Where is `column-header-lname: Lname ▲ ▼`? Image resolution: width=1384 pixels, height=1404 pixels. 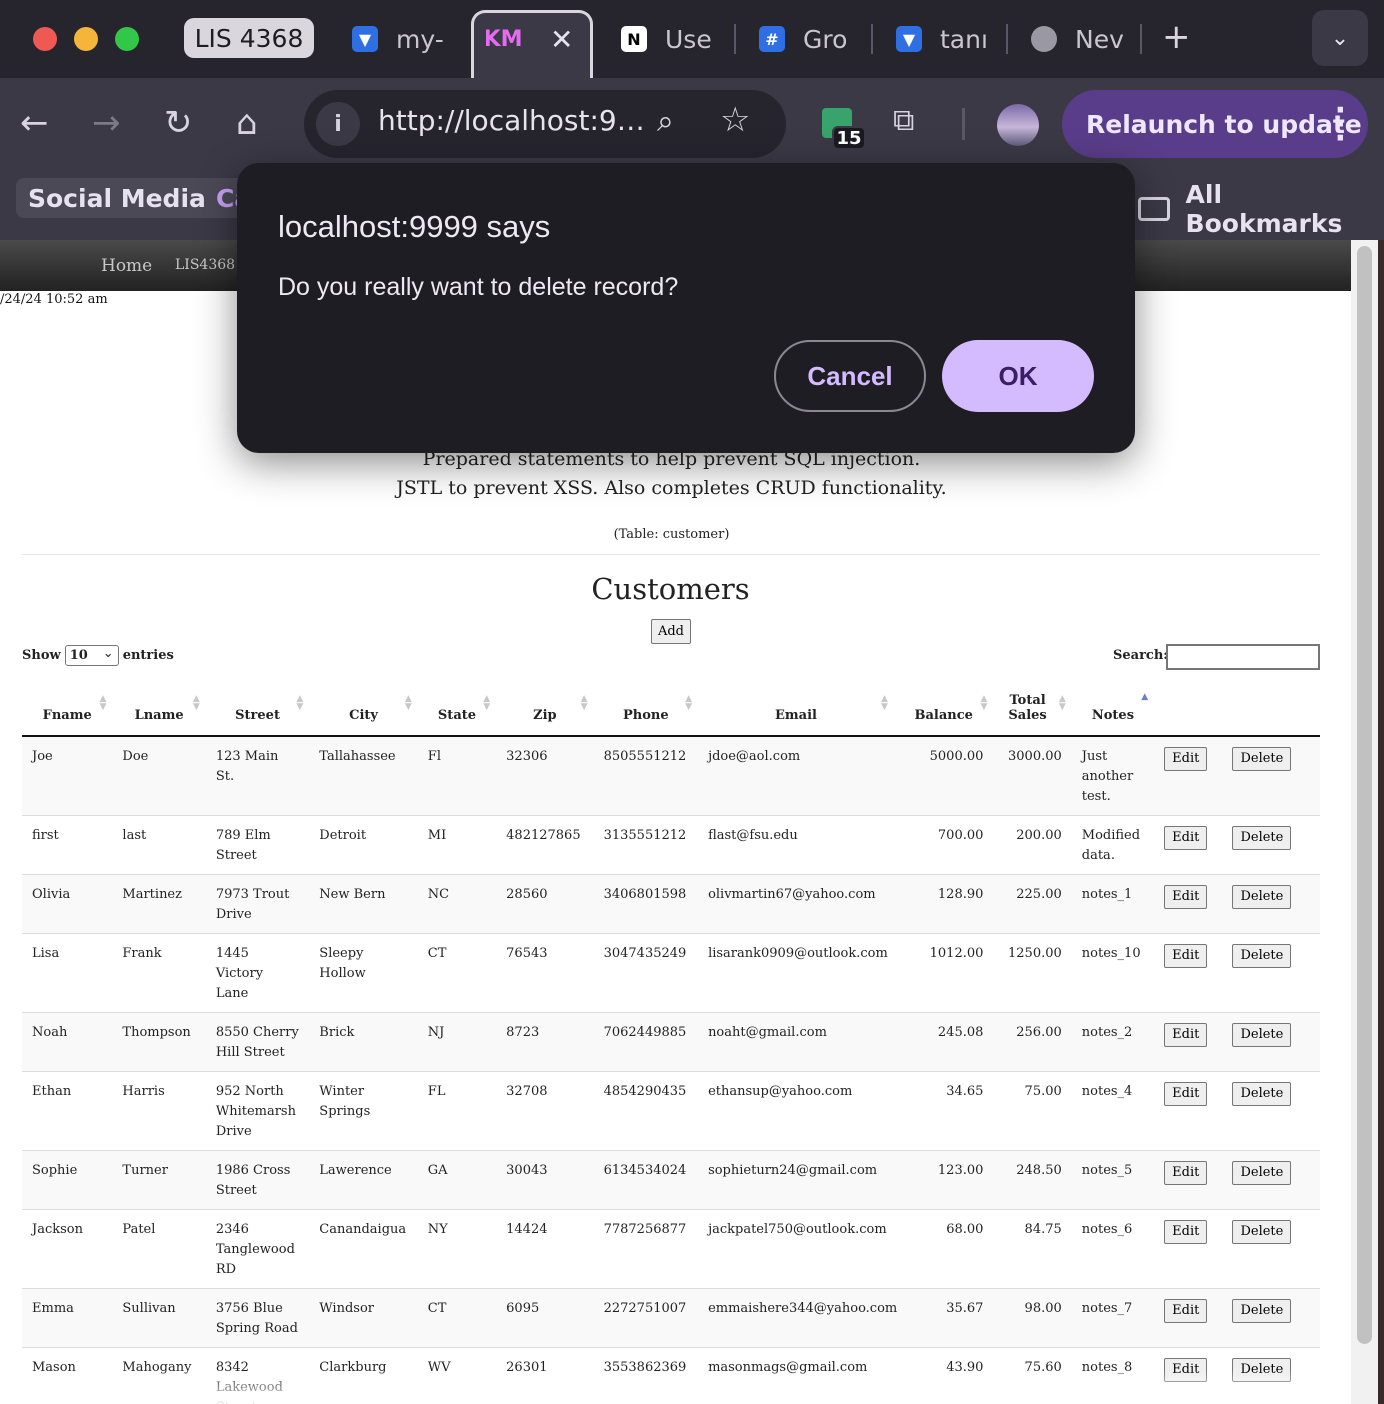 column-header-lname: Lname ▲ ▼ is located at coordinates (159, 706).